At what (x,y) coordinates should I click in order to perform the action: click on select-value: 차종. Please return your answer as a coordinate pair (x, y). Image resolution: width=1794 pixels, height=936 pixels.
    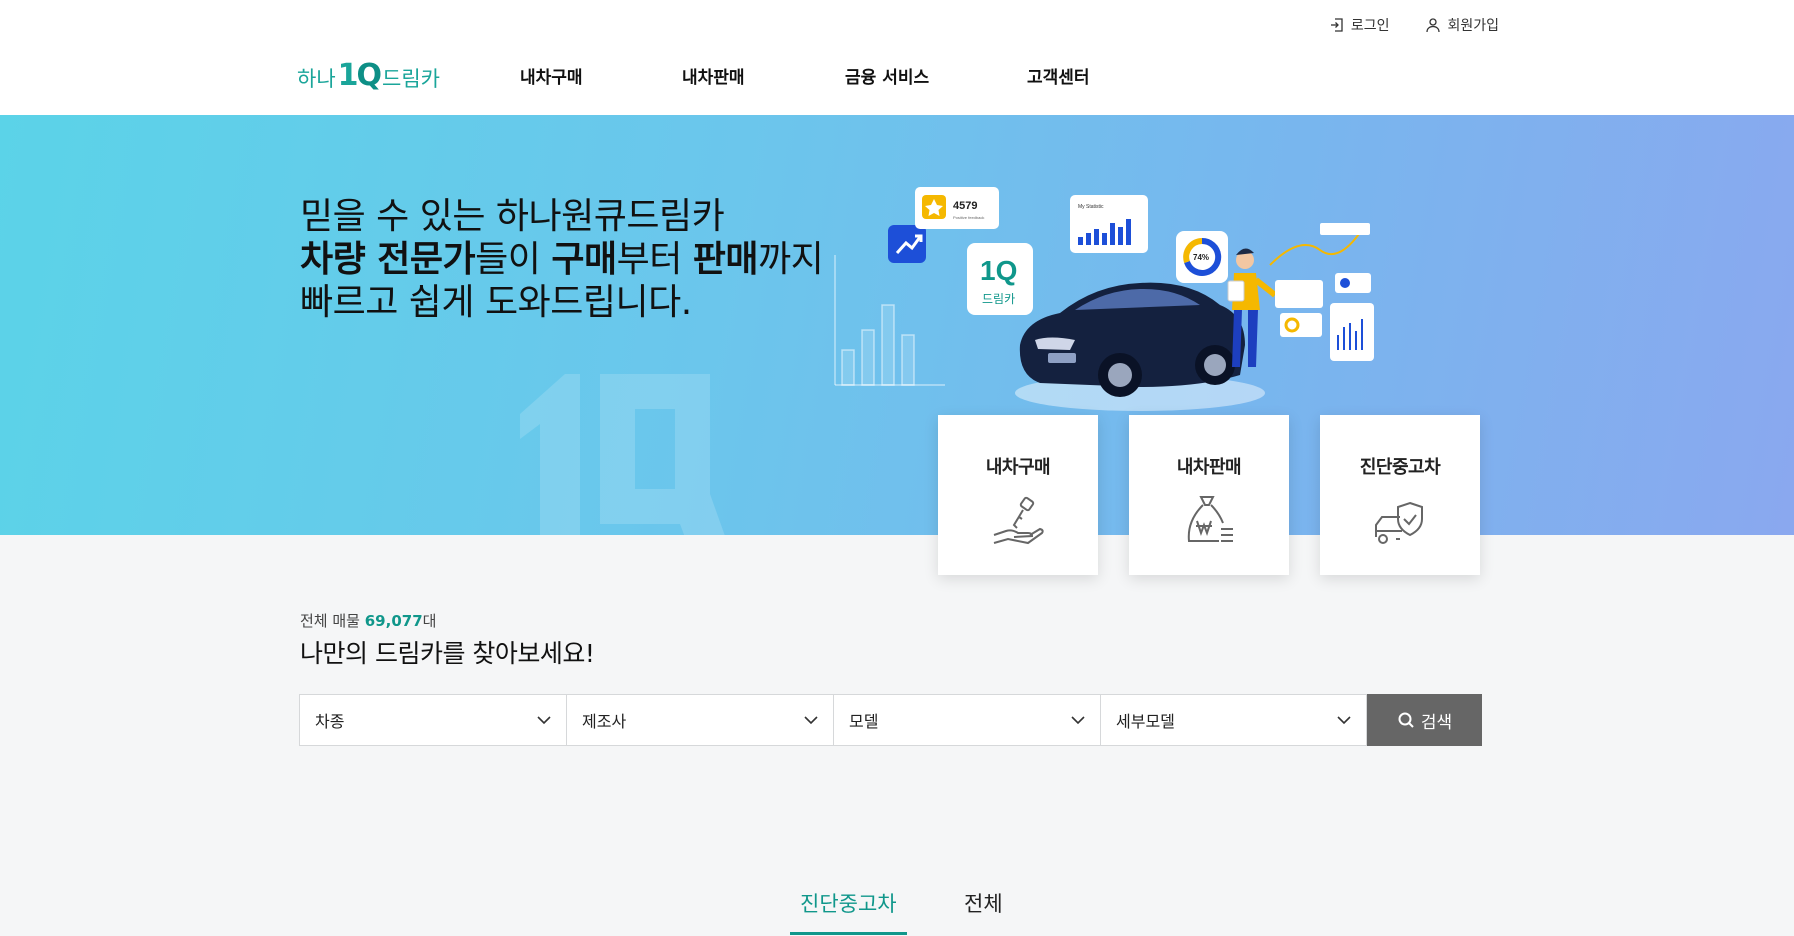
    Looking at the image, I should click on (330, 721).